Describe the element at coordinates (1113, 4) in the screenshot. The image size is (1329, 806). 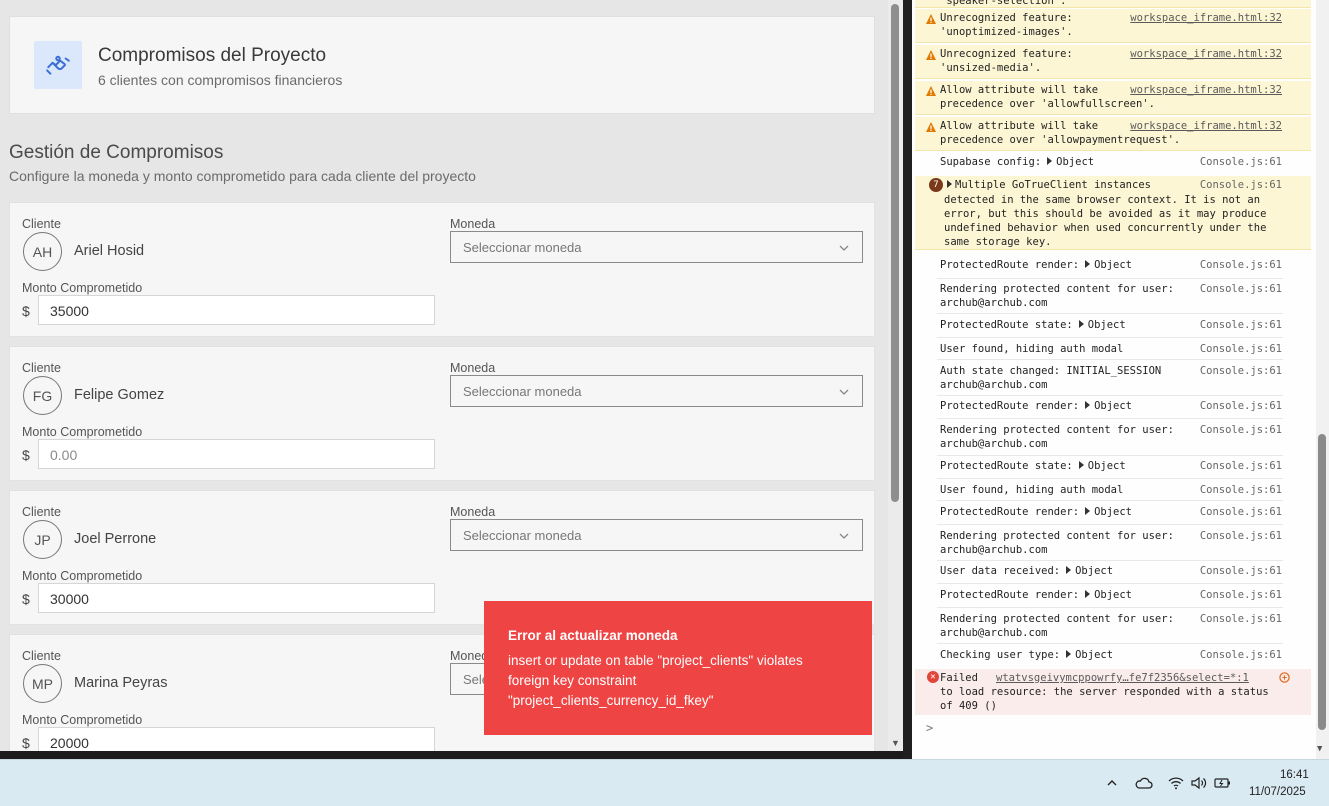
I see `console-warning-row: 'speaker-selection'.` at that location.